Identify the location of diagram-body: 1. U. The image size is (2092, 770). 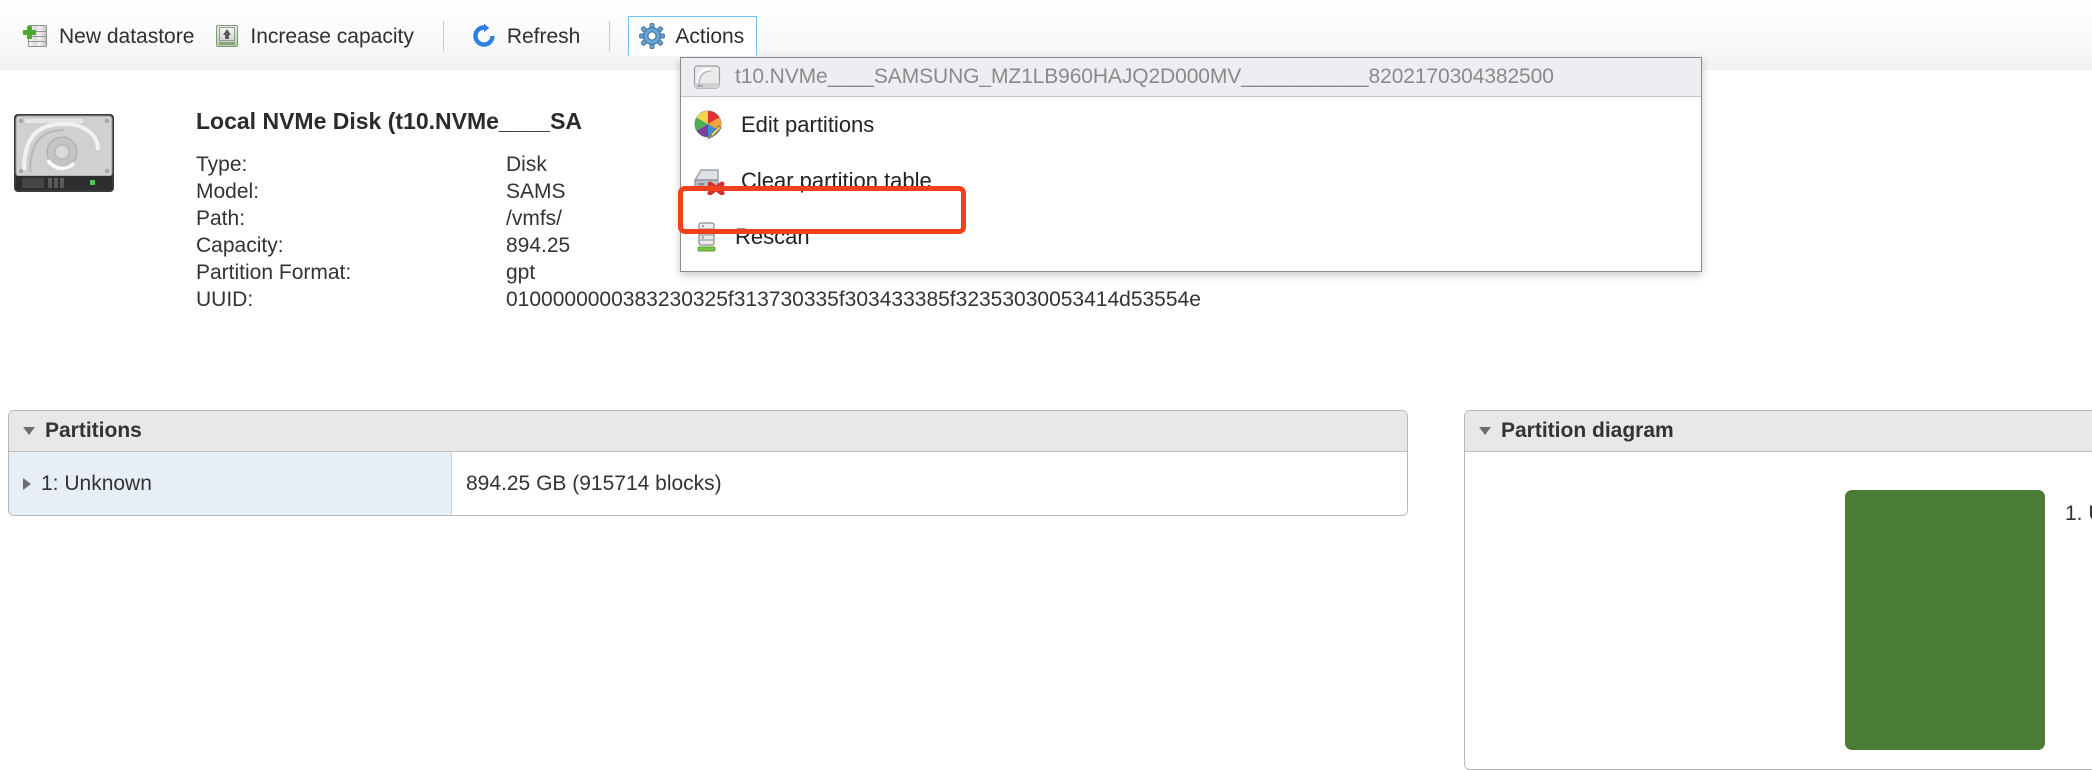
(1778, 610).